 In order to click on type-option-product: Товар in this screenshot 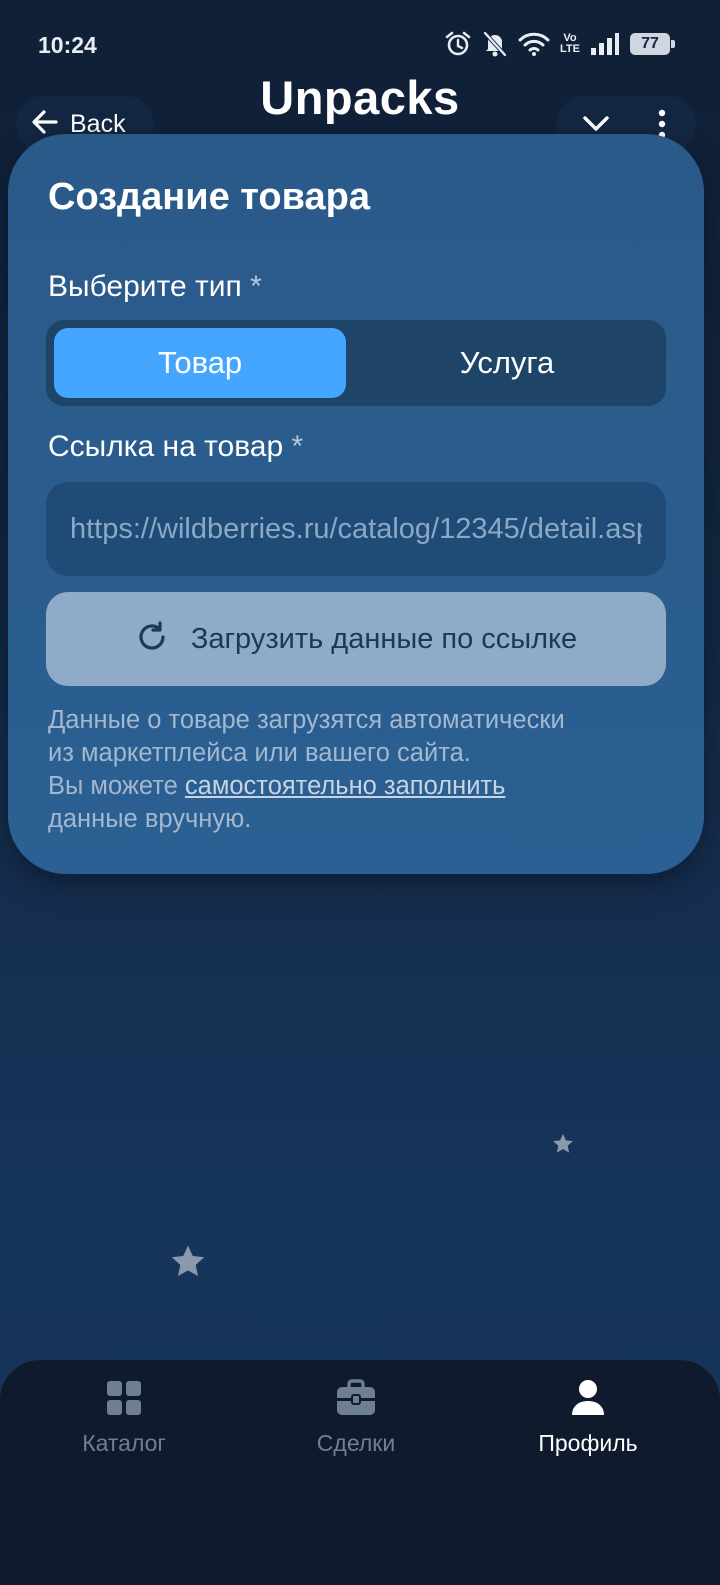, I will do `click(200, 363)`.